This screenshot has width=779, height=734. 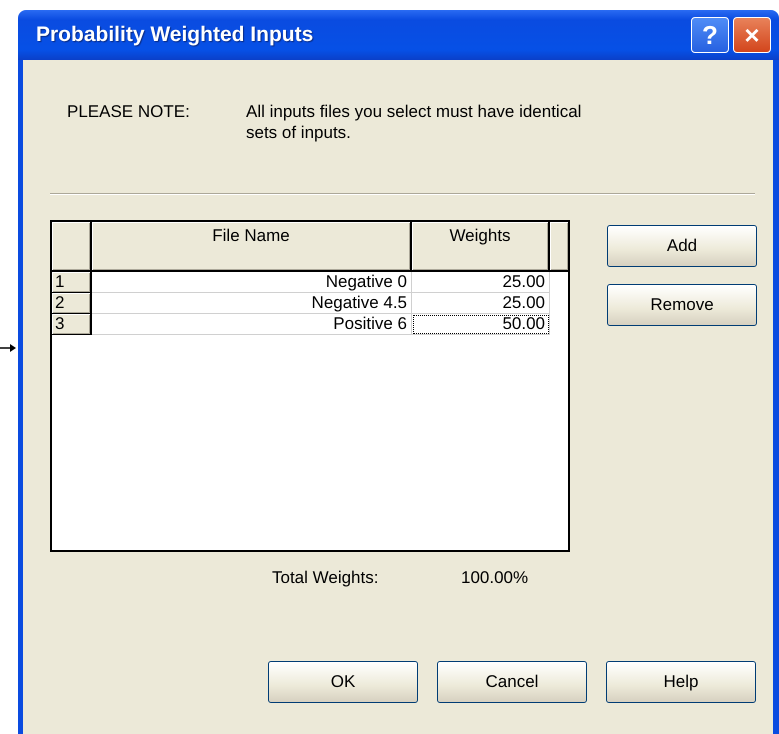 I want to click on total-value: 100.00%, so click(x=494, y=578).